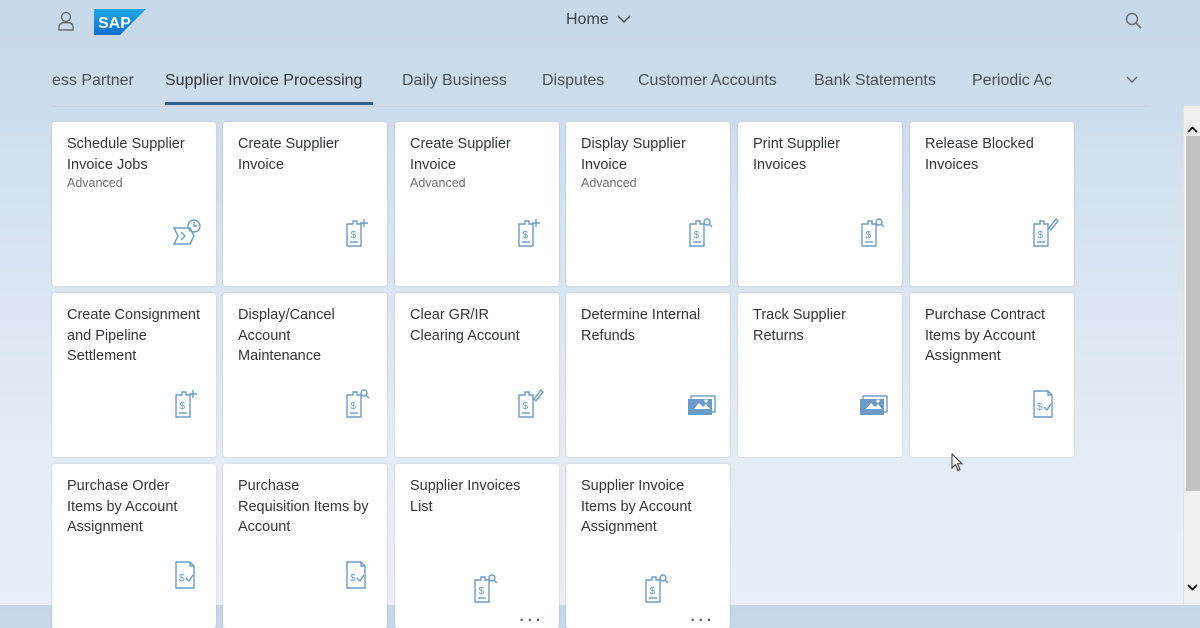 This screenshot has height=628, width=1200. What do you see at coordinates (93, 81) in the screenshot?
I see `tab-business-partner: ess Partner` at bounding box center [93, 81].